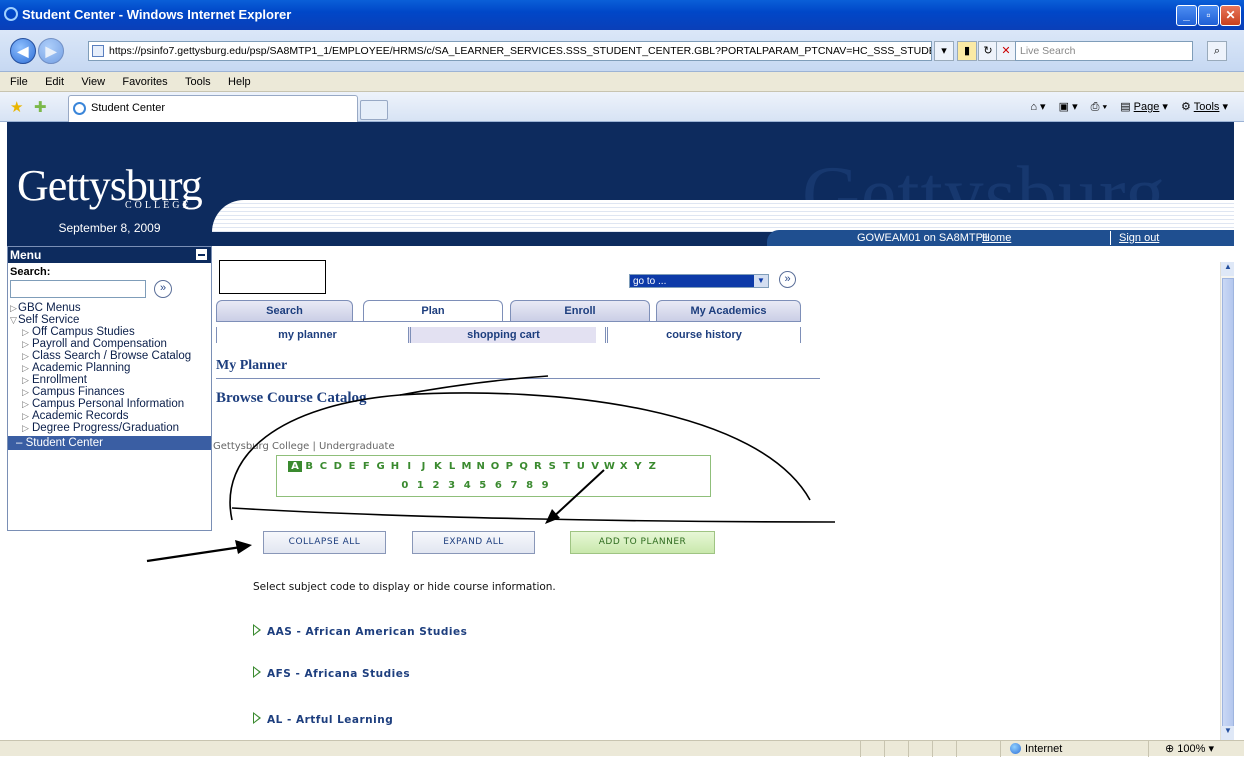  I want to click on letter-link-y: Y, so click(638, 466).